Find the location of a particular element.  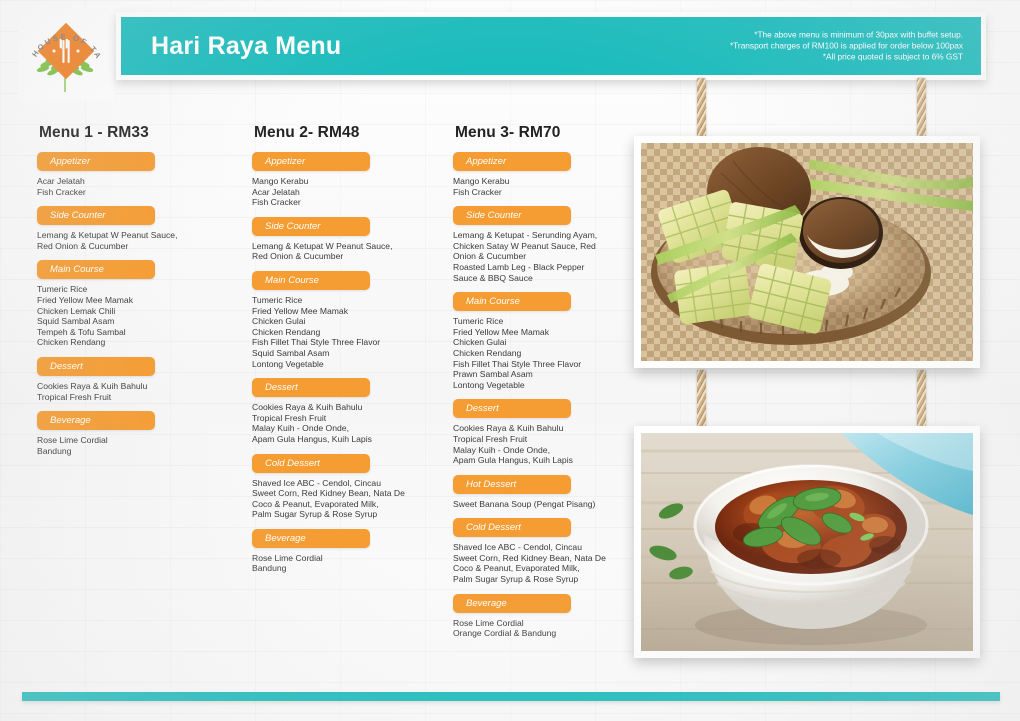

menu-title: Menu 1 - RM33 is located at coordinates (94, 132).